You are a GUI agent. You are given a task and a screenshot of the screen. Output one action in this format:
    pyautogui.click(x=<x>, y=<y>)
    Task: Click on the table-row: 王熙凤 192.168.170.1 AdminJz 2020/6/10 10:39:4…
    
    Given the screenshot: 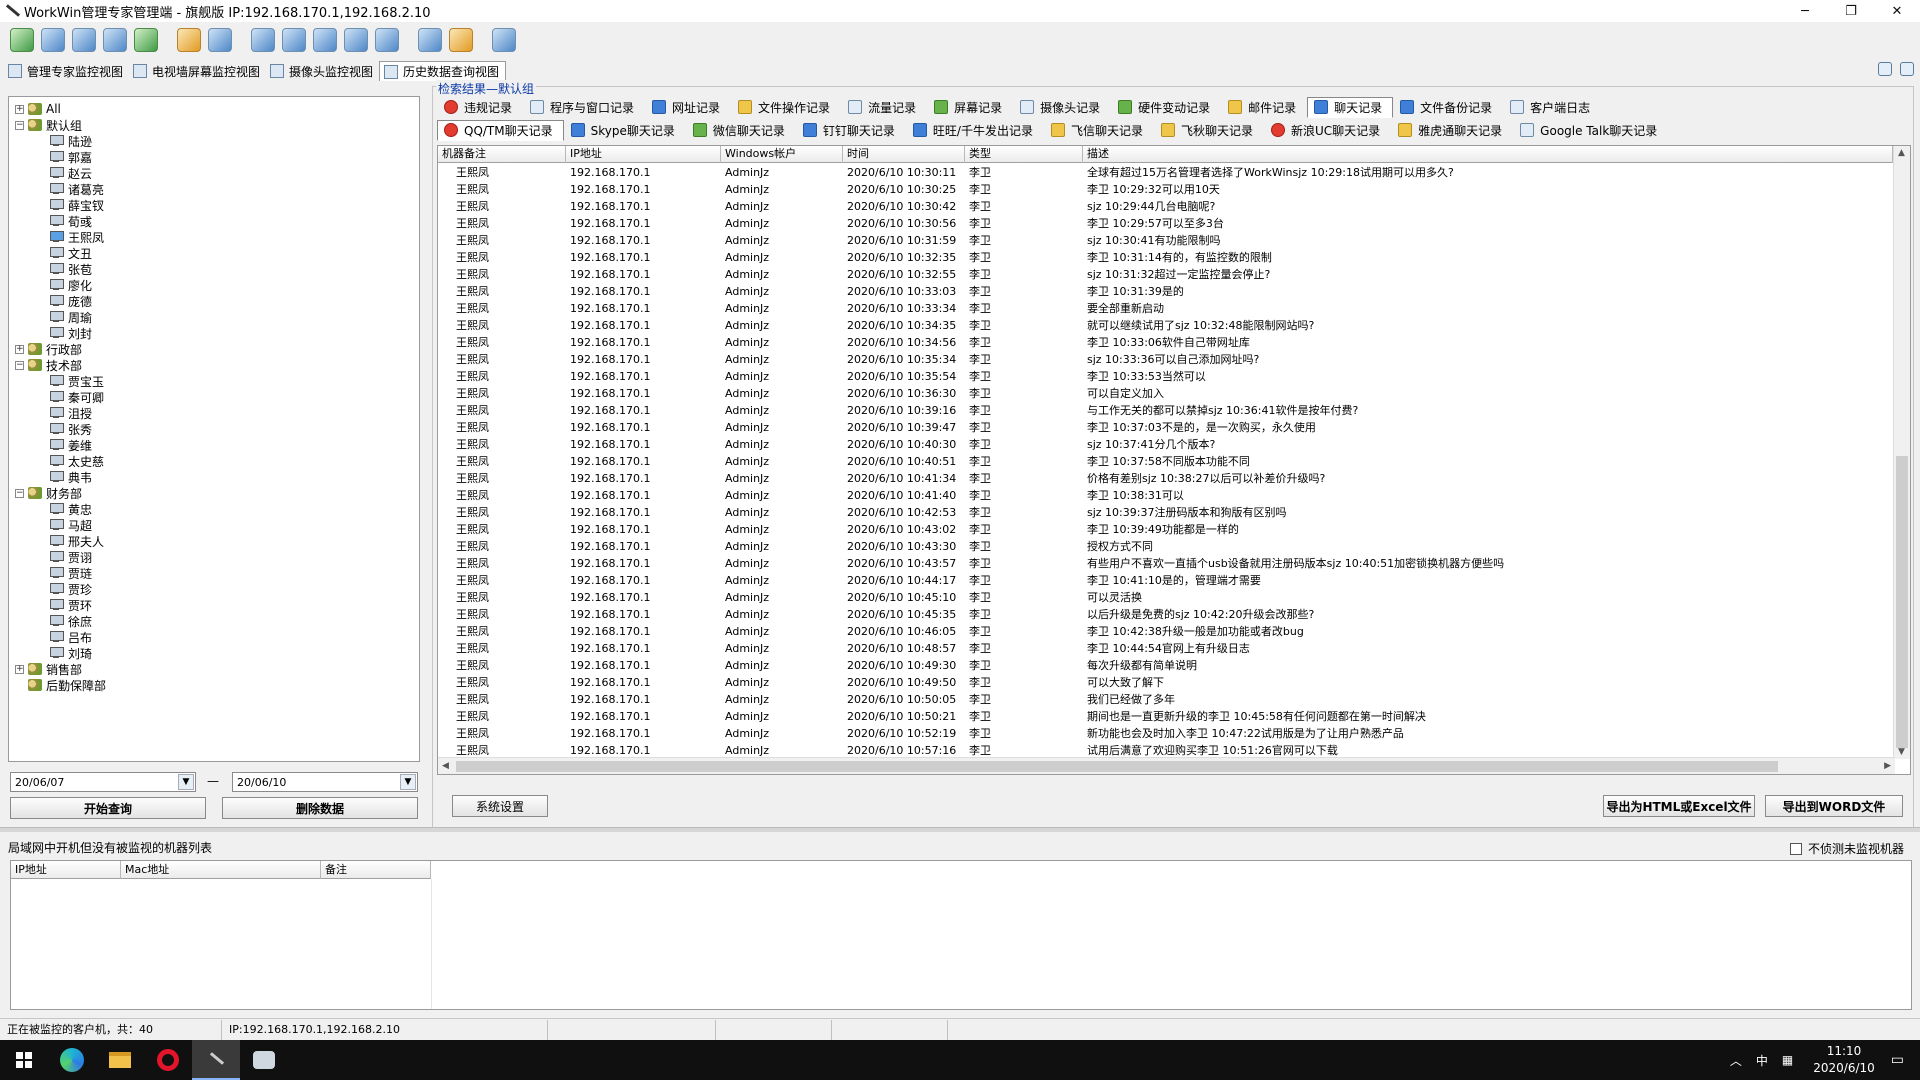 What is the action you would take?
    pyautogui.click(x=1165, y=427)
    